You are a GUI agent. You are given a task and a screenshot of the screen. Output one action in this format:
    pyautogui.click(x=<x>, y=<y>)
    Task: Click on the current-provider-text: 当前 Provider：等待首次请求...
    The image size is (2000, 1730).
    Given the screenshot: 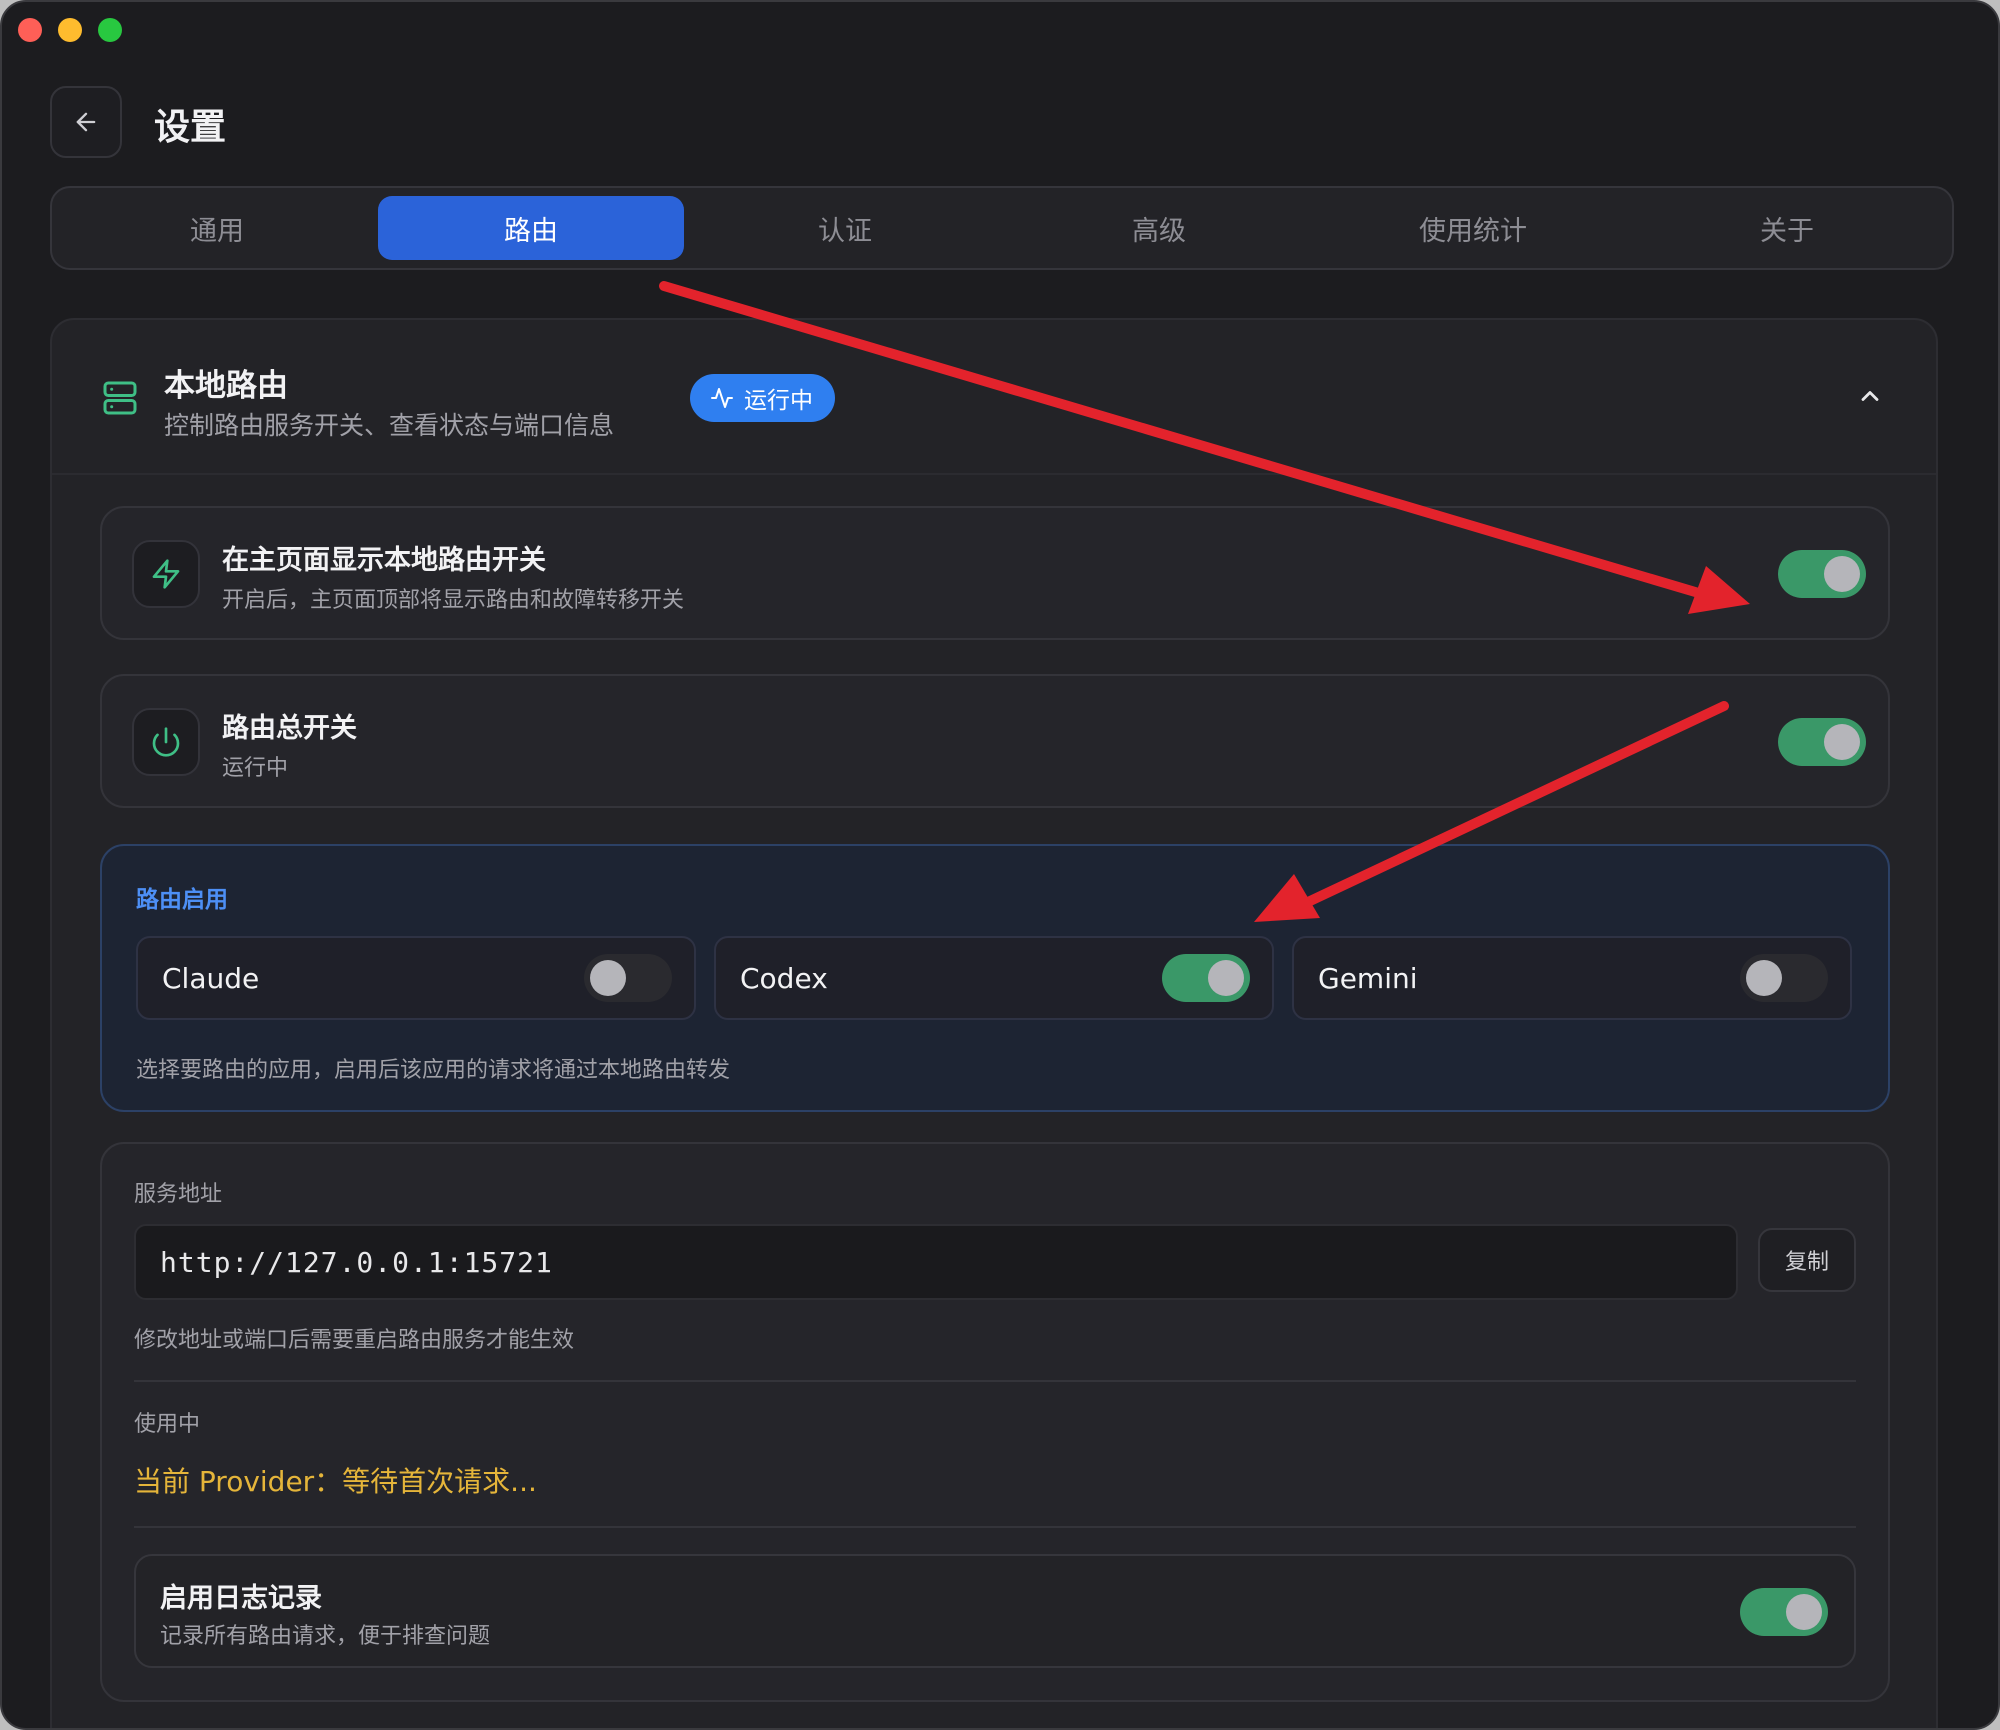 What is the action you would take?
    pyautogui.click(x=335, y=1481)
    